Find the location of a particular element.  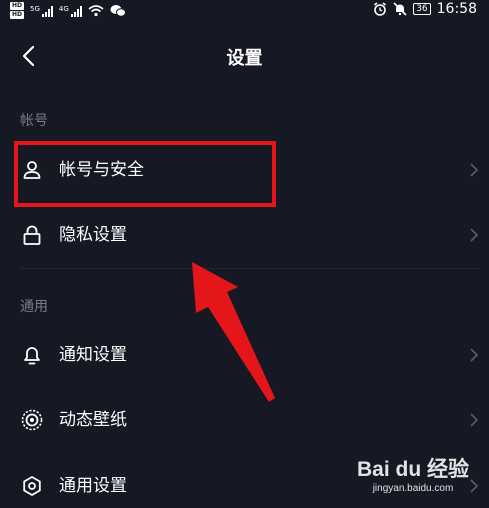

status-time: 16:58 is located at coordinates (456, 9).